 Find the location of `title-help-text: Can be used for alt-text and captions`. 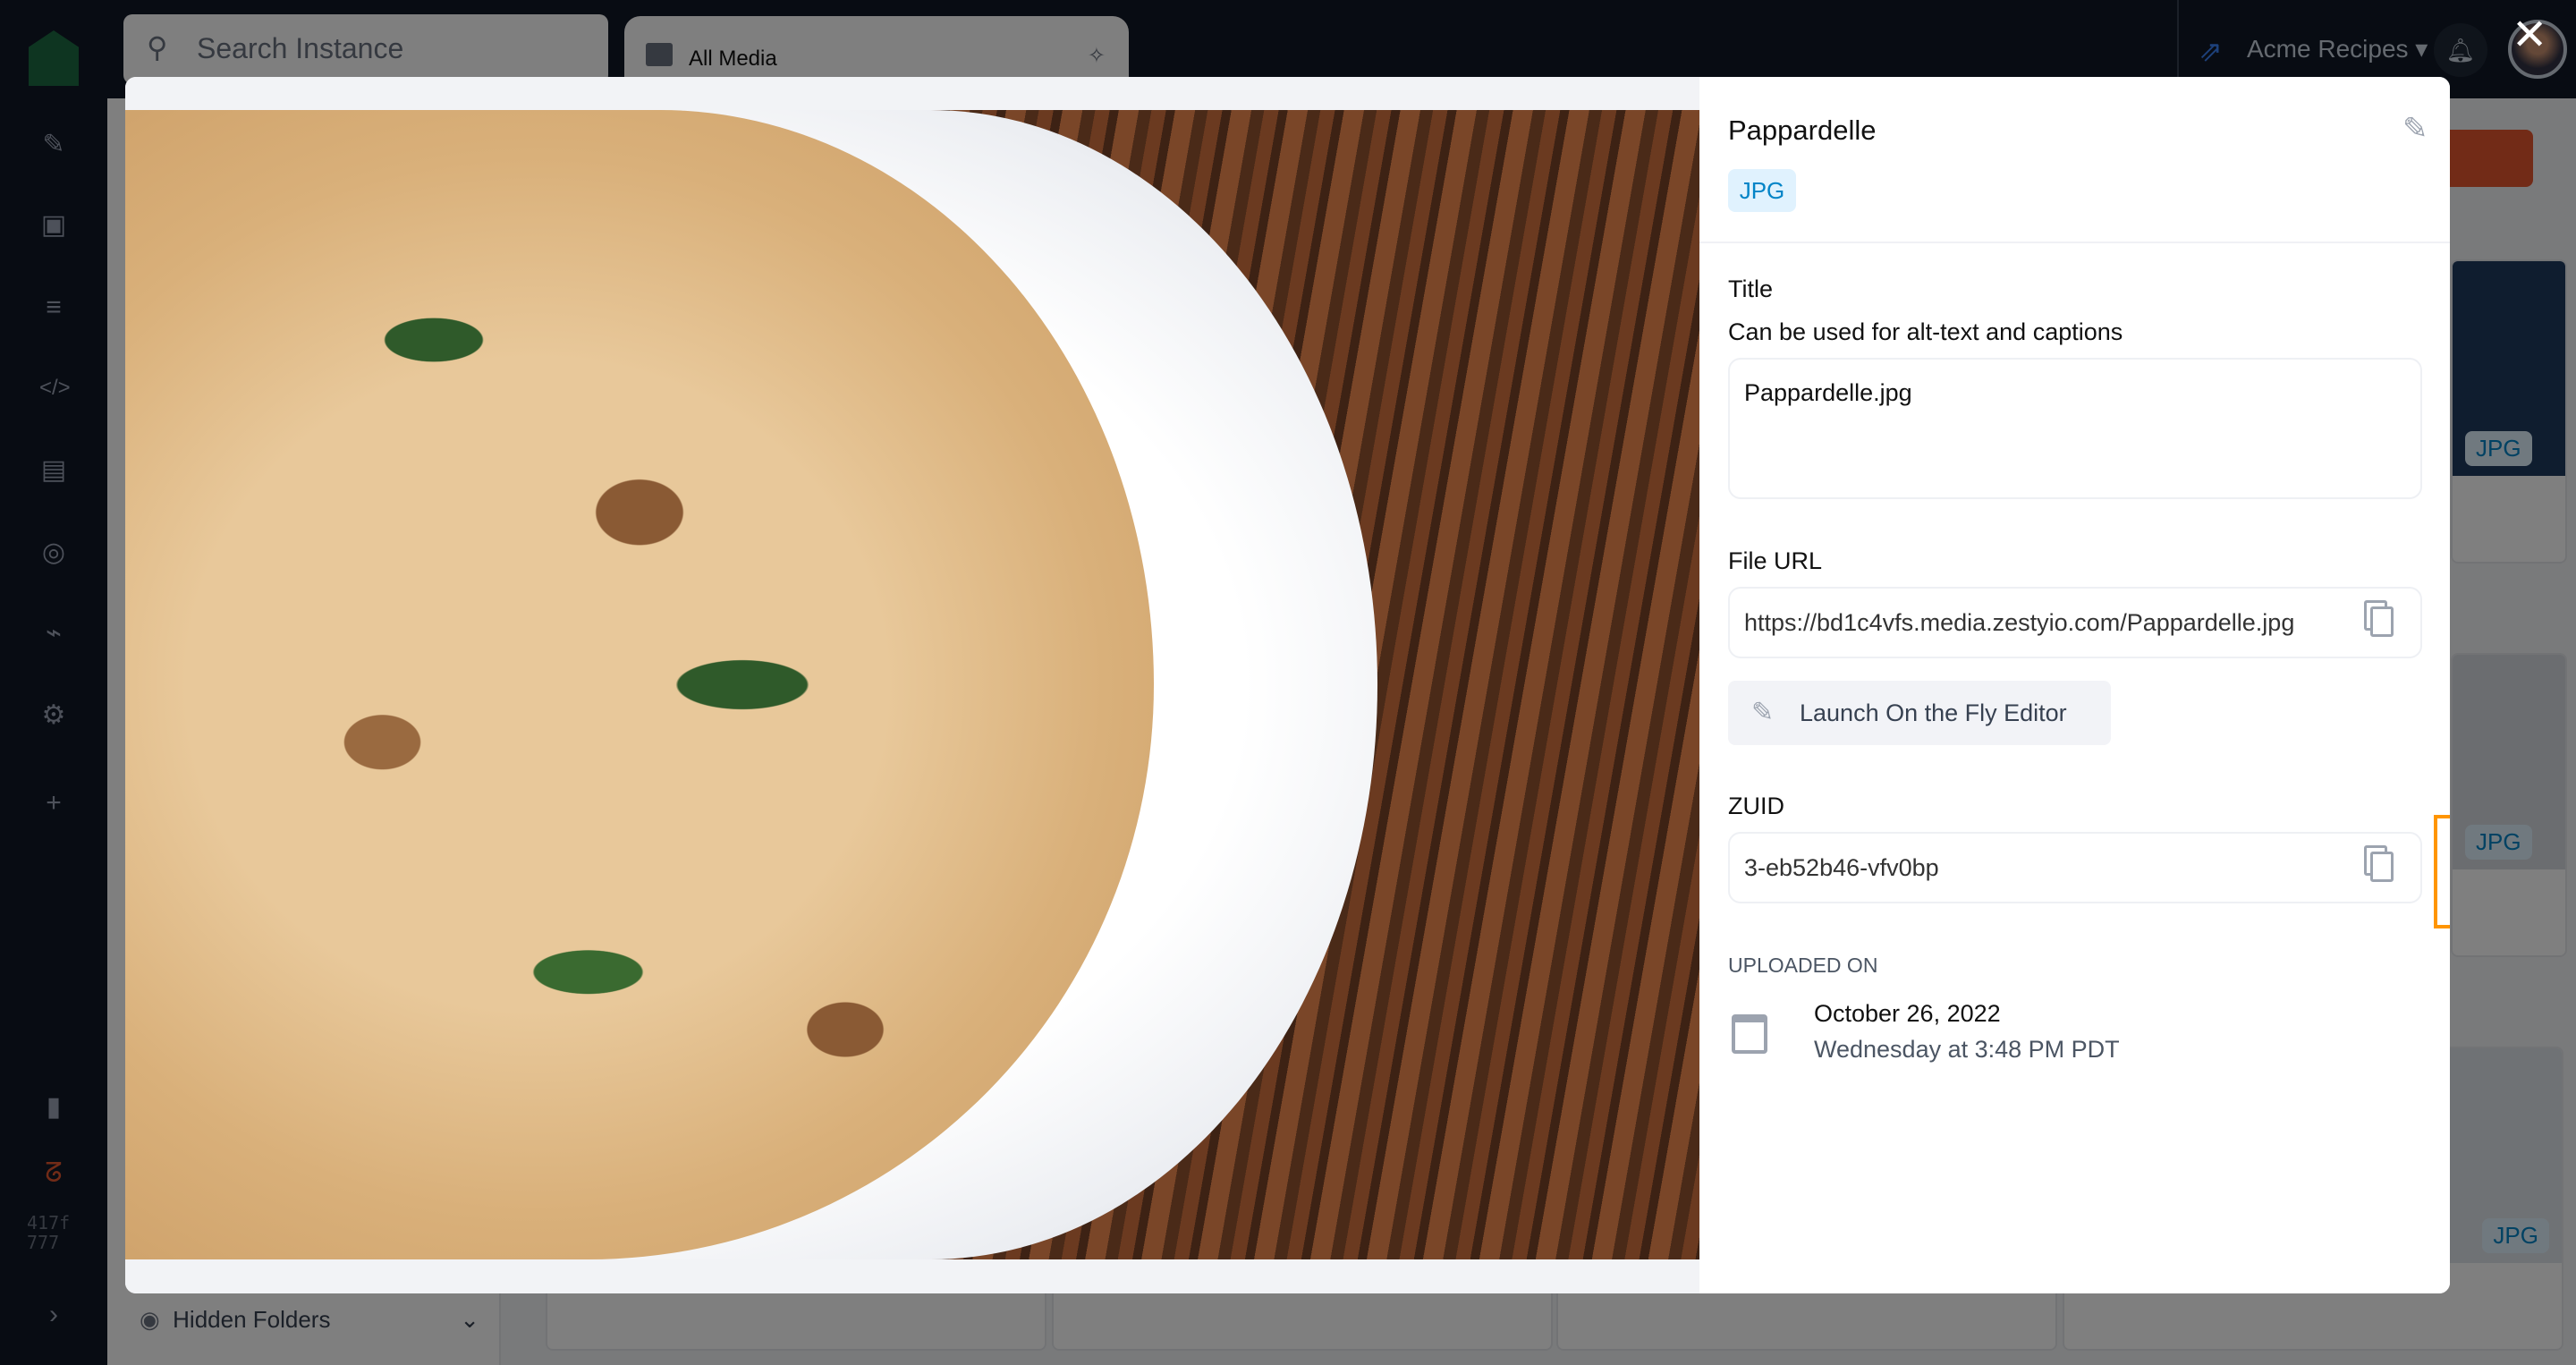

title-help-text: Can be used for alt-text and captions is located at coordinates (1925, 331).